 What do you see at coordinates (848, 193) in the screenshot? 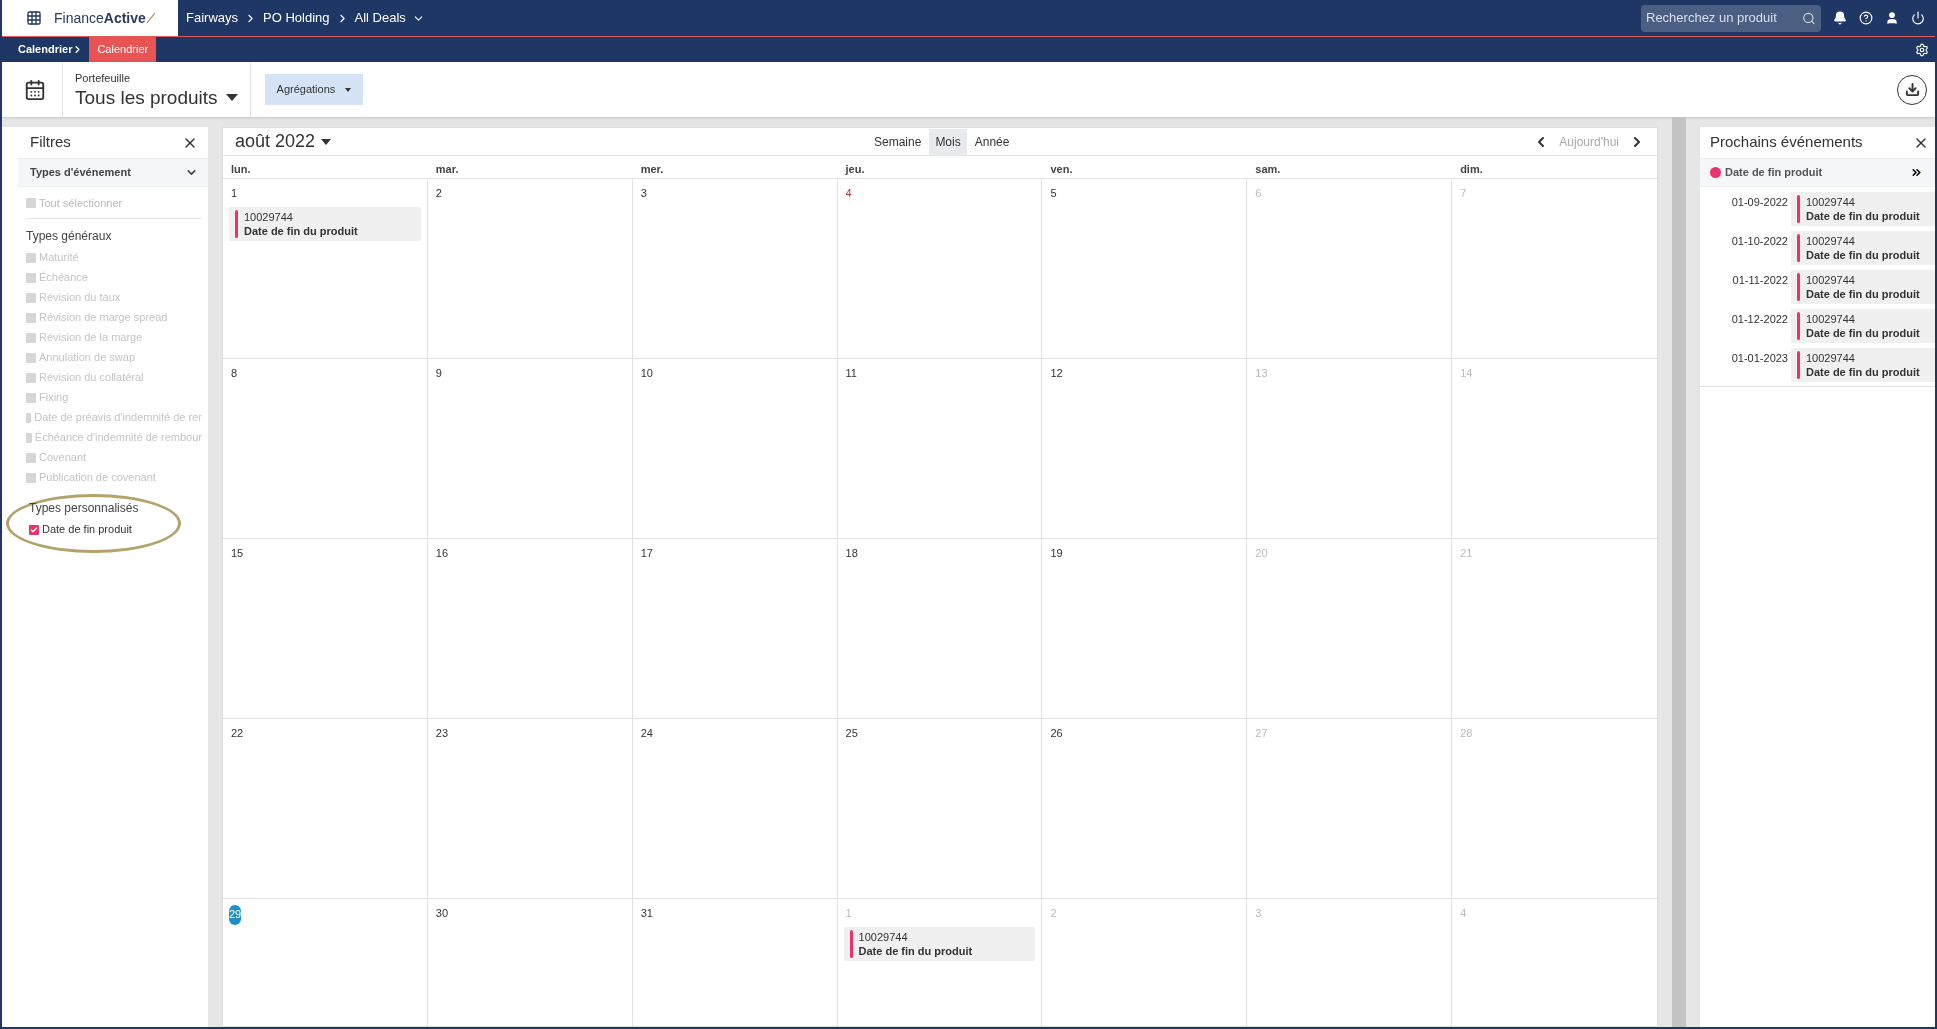
I see `day-number: 4` at bounding box center [848, 193].